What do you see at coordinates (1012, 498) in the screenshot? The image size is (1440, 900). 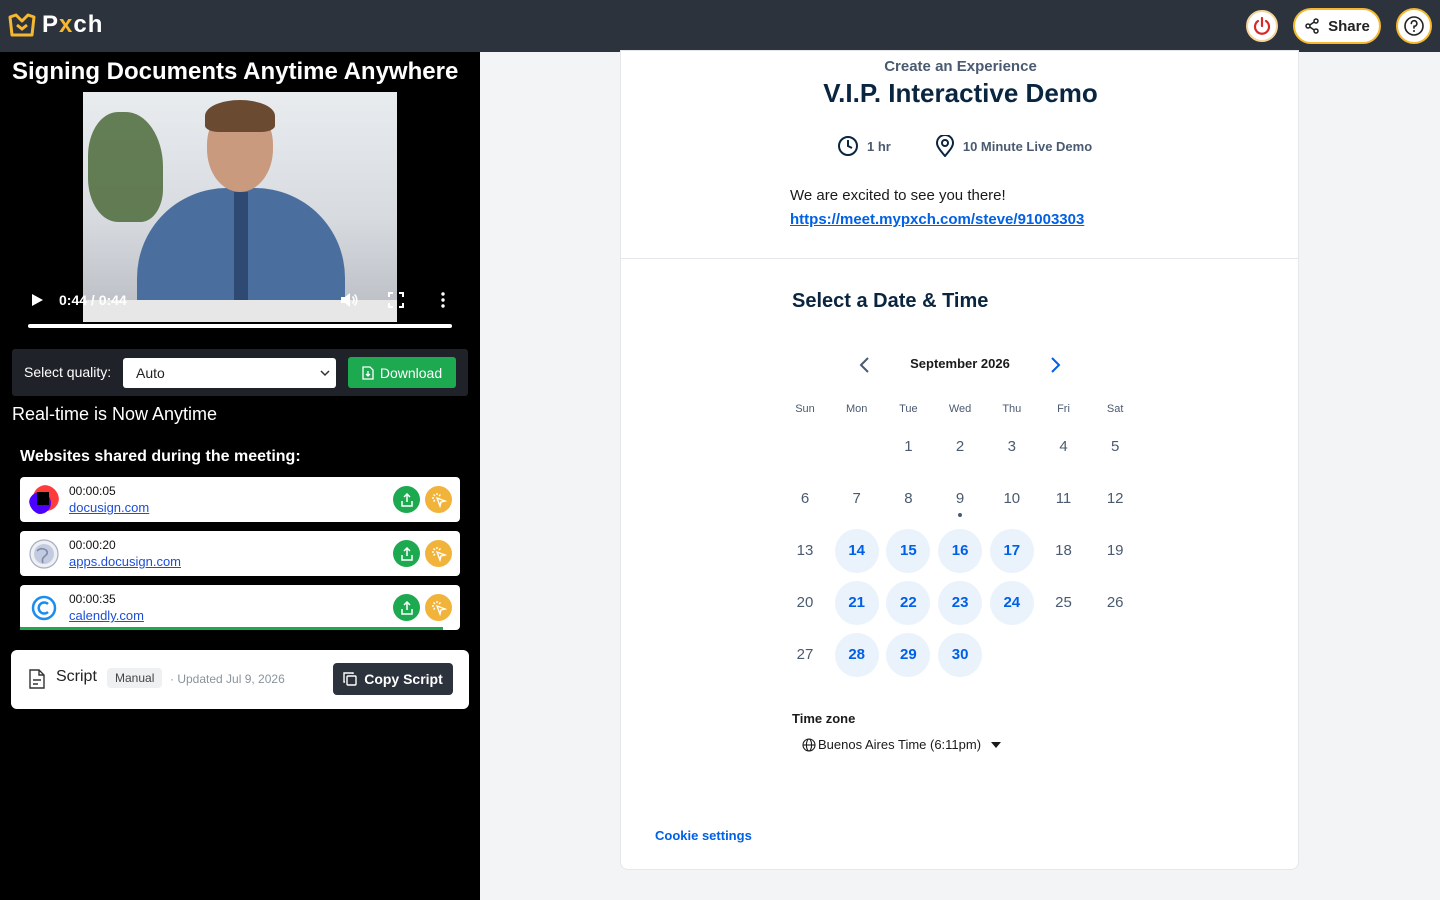 I see `calendar-day-10: 10` at bounding box center [1012, 498].